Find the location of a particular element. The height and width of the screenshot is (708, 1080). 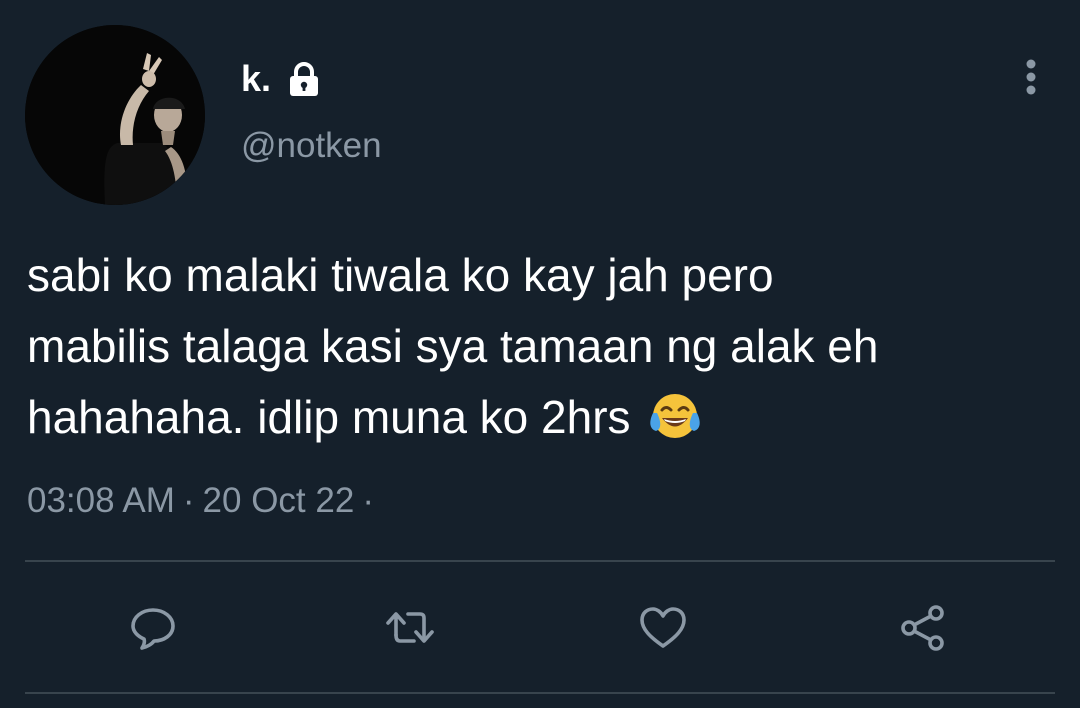

tweet-timestamp: 03:08 AM · 20 Oct 22 · is located at coordinates (204, 501).